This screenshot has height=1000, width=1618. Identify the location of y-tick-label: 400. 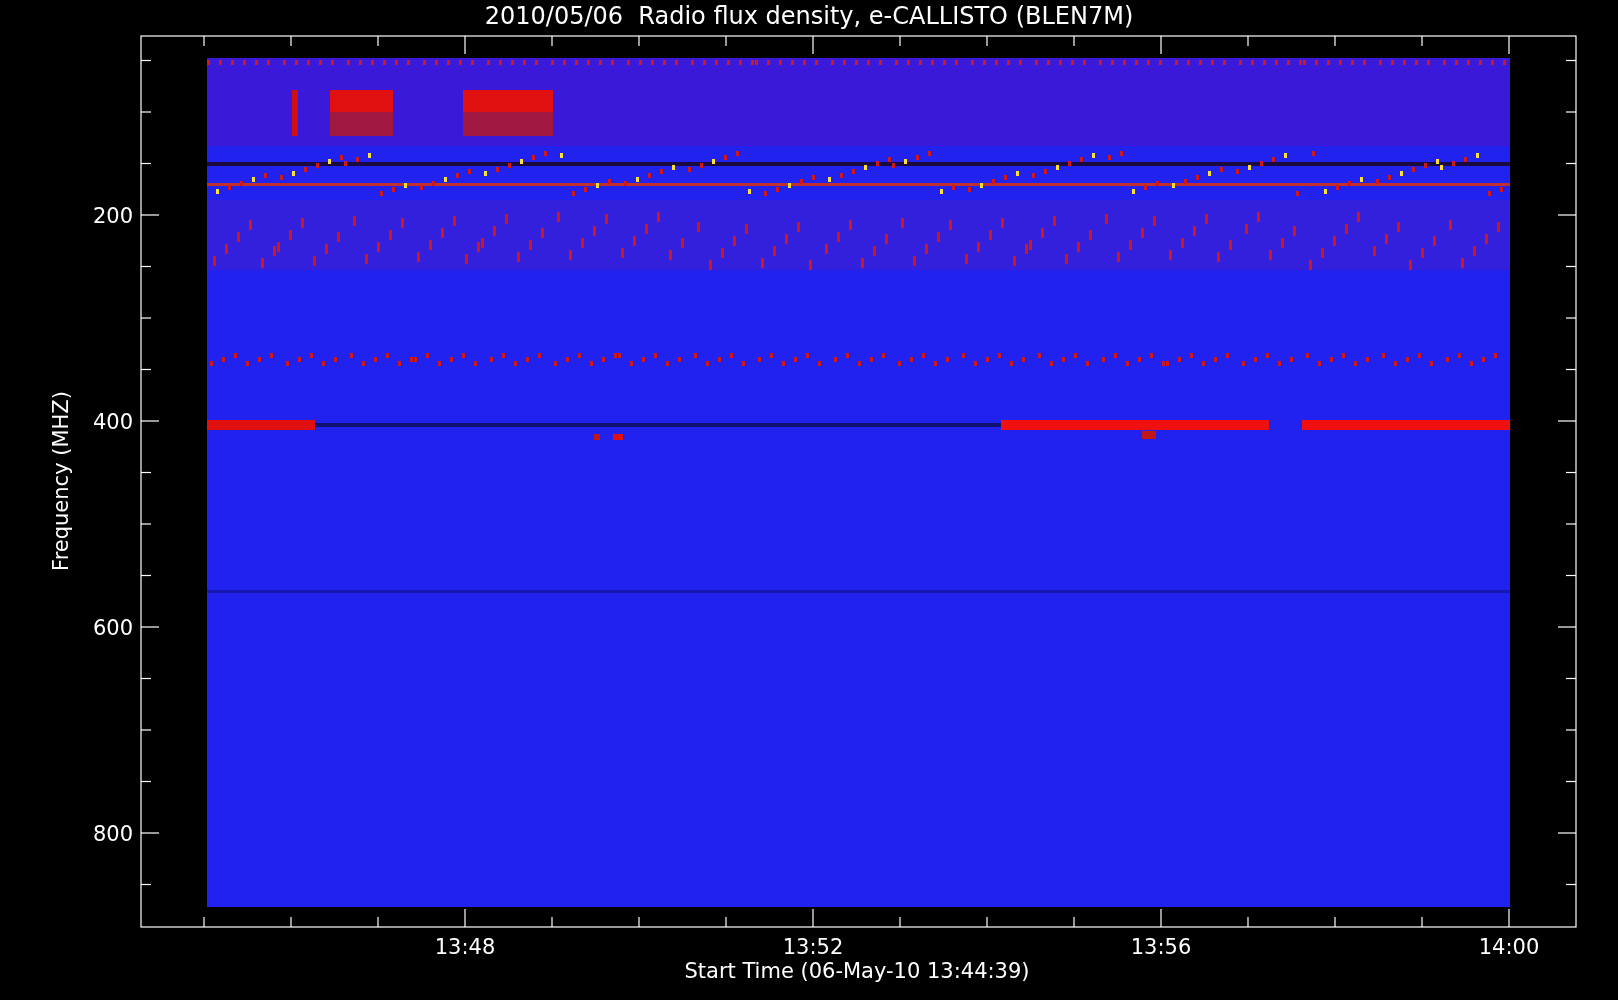
(112, 422).